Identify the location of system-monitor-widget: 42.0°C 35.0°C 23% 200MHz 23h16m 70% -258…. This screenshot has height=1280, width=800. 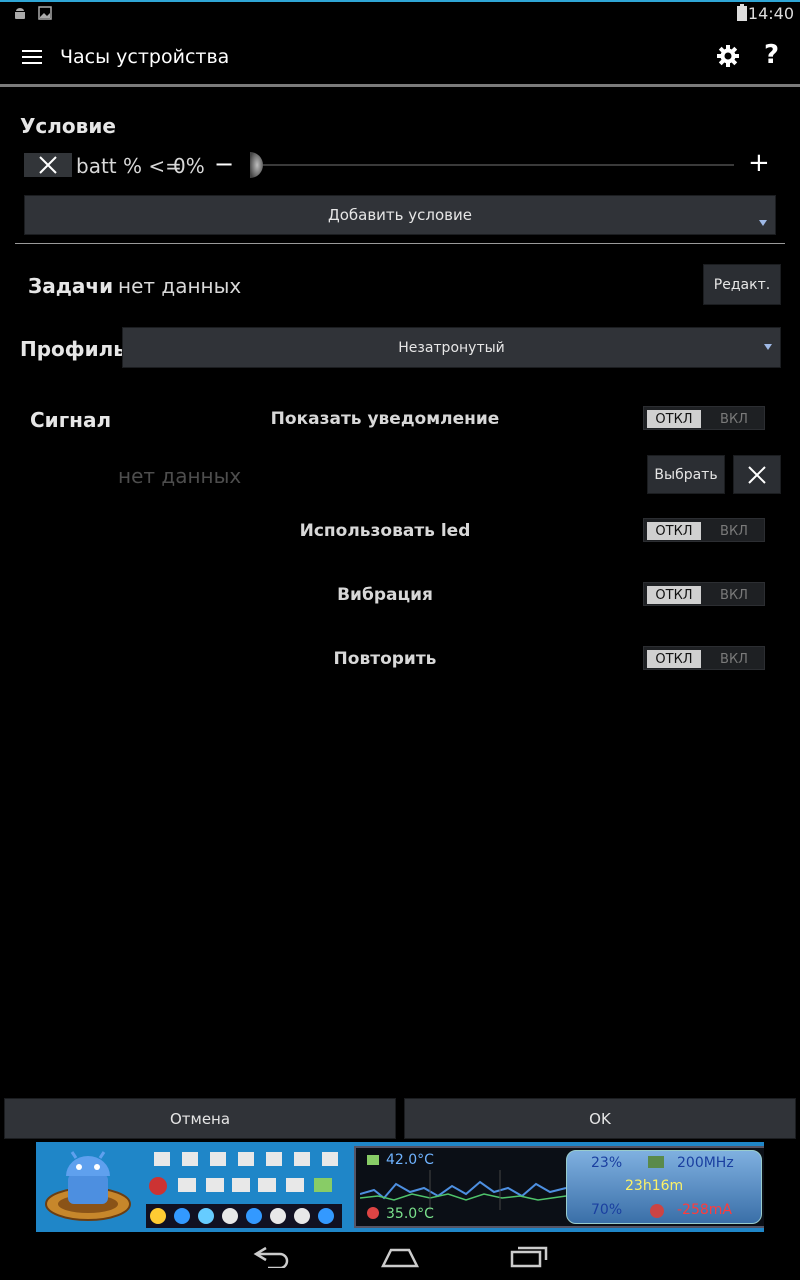
(559, 1187).